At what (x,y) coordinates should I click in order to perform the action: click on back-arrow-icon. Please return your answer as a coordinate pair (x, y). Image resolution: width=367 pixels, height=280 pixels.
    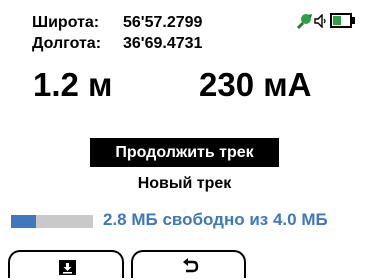
    Looking at the image, I should click on (190, 266).